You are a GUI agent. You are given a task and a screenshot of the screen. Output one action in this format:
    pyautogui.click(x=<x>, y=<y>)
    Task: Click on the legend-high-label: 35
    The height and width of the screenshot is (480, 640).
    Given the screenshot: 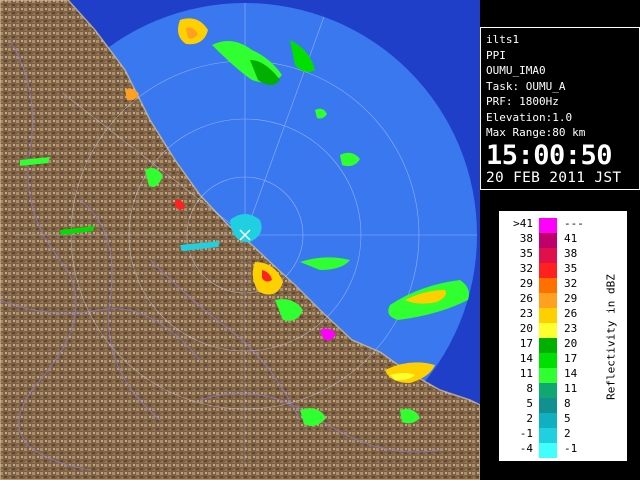 What is the action you would take?
    pyautogui.click(x=571, y=268)
    